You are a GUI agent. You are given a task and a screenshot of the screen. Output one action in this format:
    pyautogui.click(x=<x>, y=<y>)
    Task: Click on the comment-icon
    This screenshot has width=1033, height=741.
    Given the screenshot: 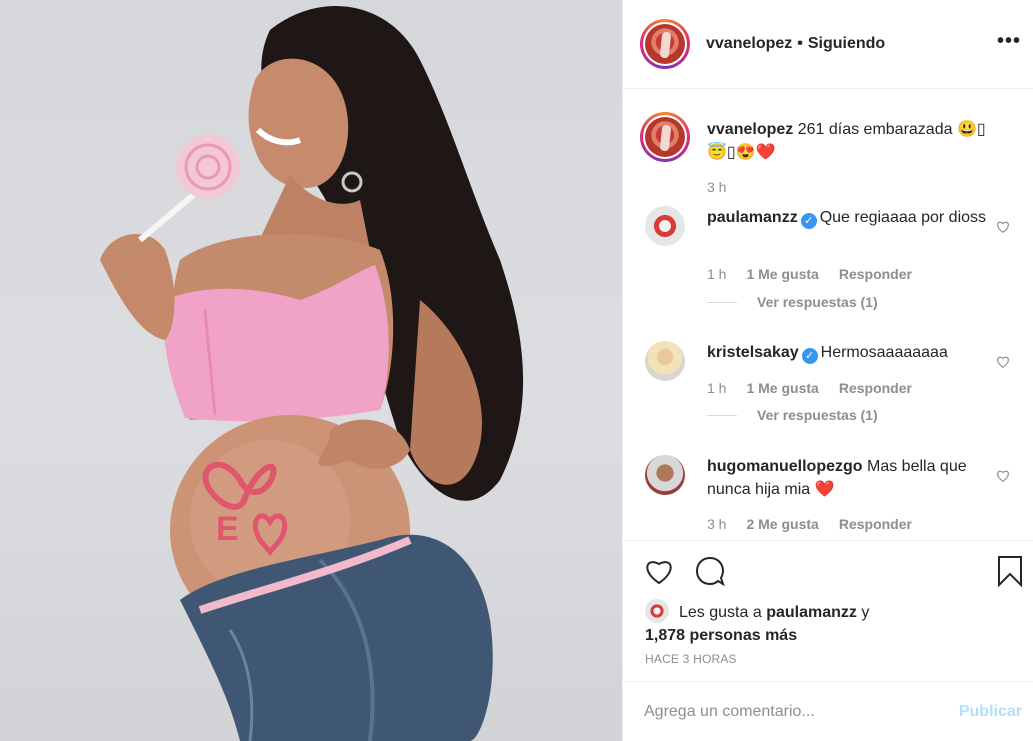 What is the action you would take?
    pyautogui.click(x=710, y=571)
    